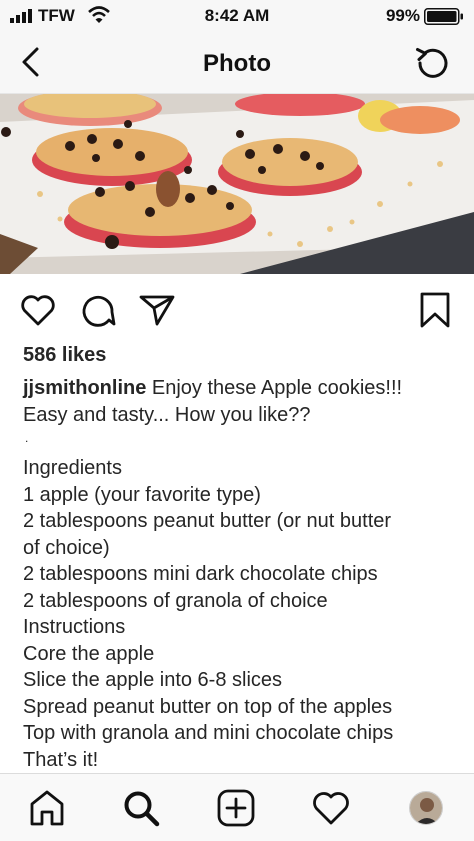 The image size is (474, 841). Describe the element at coordinates (38, 310) in the screenshot. I see `heart-icon` at that location.